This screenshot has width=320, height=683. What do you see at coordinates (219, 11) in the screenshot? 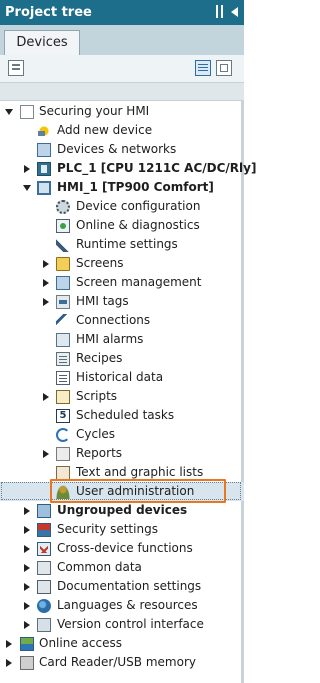
I see `pin-icon` at bounding box center [219, 11].